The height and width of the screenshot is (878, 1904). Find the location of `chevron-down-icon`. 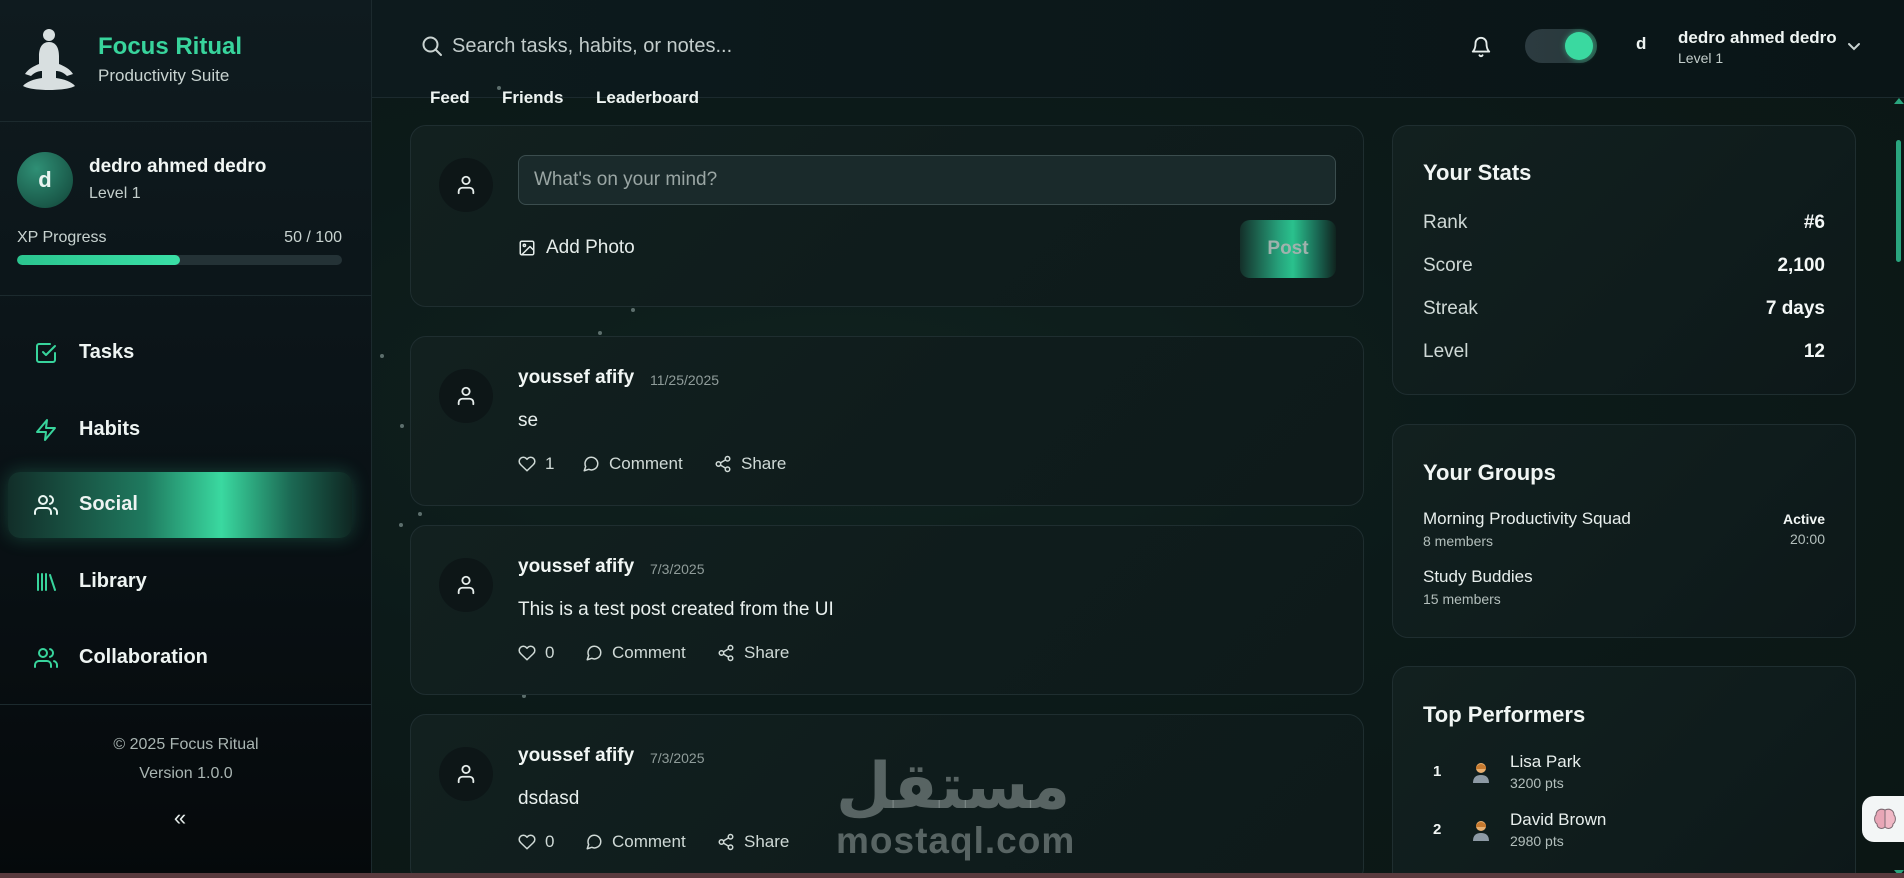

chevron-down-icon is located at coordinates (1854, 46).